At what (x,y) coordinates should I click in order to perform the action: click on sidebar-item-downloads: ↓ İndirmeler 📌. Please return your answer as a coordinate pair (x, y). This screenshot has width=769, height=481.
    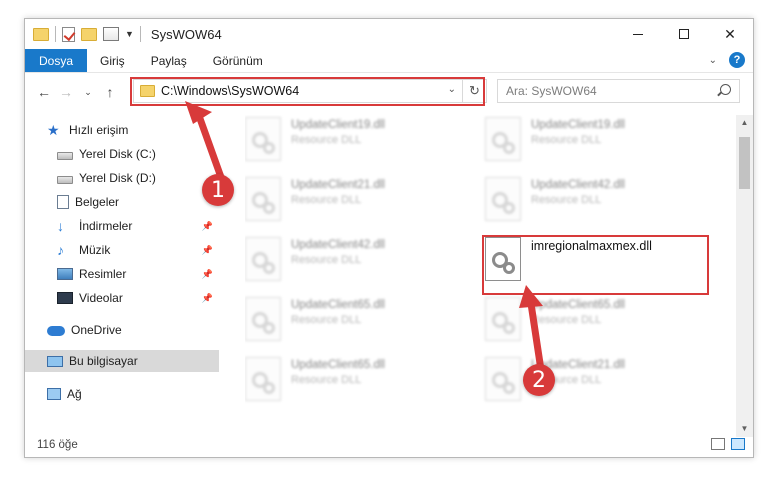
    Looking at the image, I should click on (122, 226).